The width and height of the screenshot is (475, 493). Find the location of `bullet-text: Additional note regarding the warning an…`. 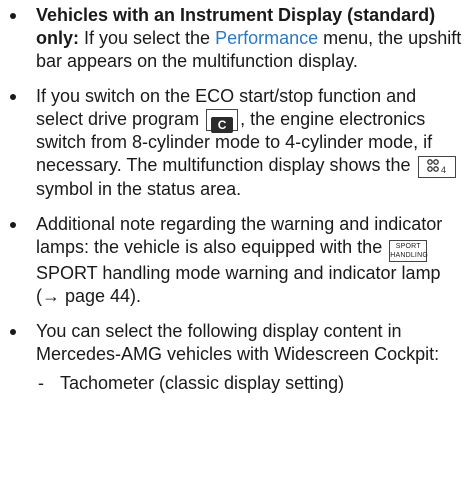

bullet-text: Additional note regarding the warning an… is located at coordinates (239, 235).